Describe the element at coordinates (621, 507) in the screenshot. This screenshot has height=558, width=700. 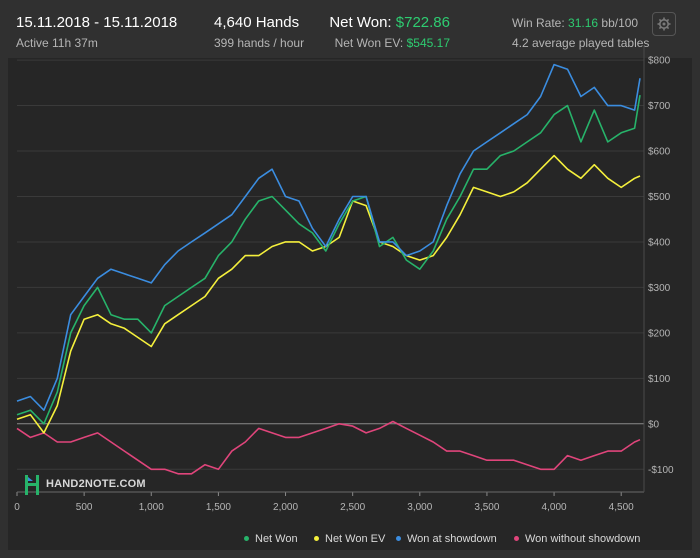
I see `x-tick-label: 4,500` at that location.